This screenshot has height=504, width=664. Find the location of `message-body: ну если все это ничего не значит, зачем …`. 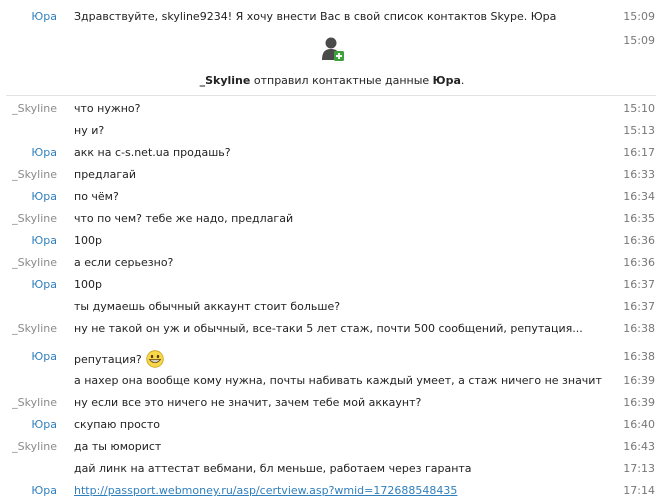

message-body: ну если все это ничего не значит, зачем … is located at coordinates (248, 402).